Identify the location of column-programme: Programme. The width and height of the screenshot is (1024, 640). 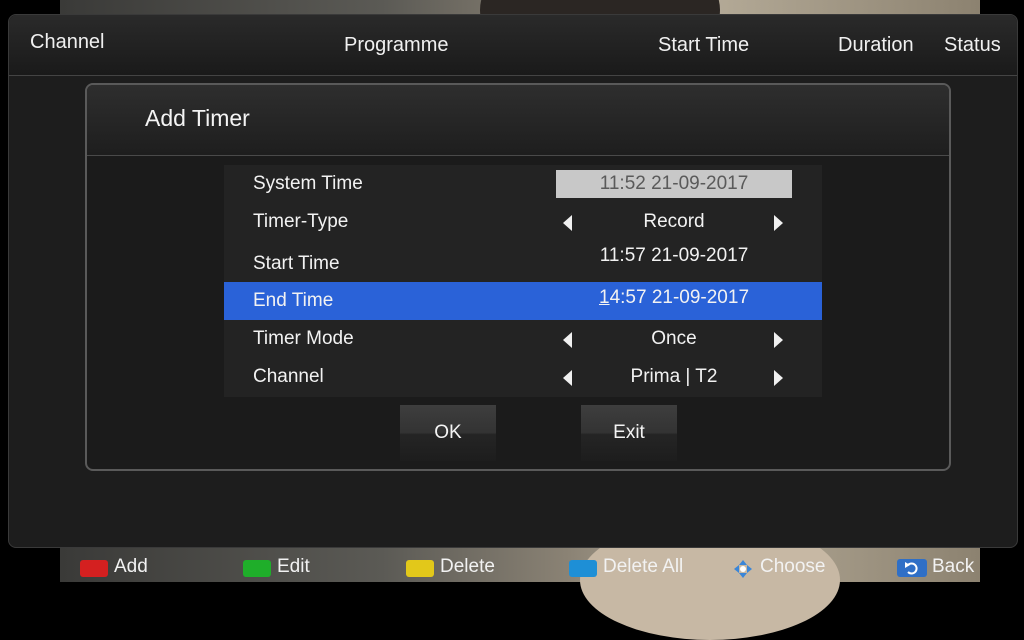
(396, 45).